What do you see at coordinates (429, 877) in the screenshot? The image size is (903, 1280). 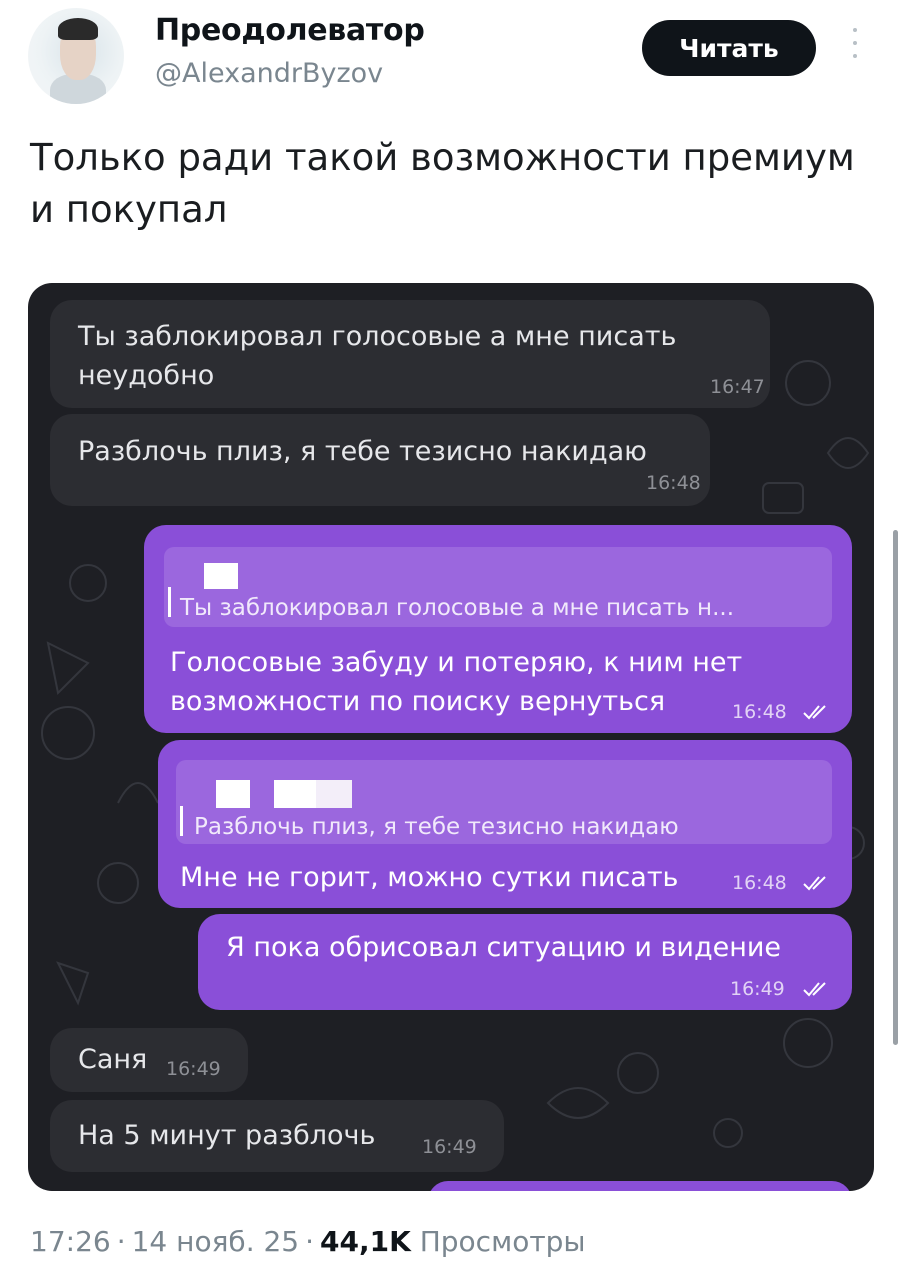 I see `message-text: Мне не горит, можно сутки писать` at bounding box center [429, 877].